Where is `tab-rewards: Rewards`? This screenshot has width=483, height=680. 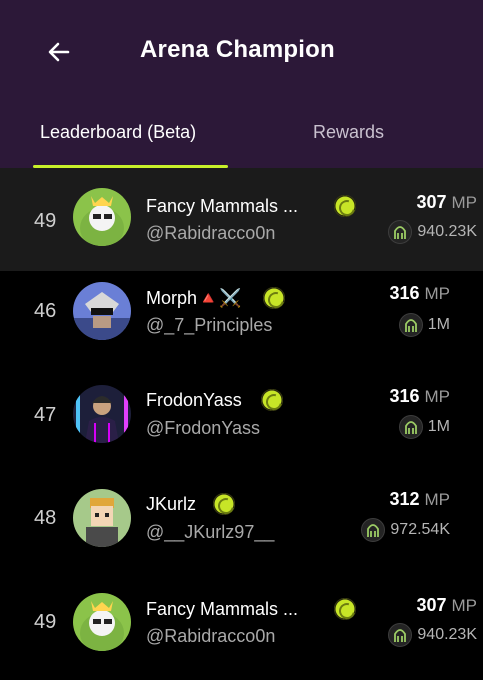 tab-rewards: Rewards is located at coordinates (355, 143).